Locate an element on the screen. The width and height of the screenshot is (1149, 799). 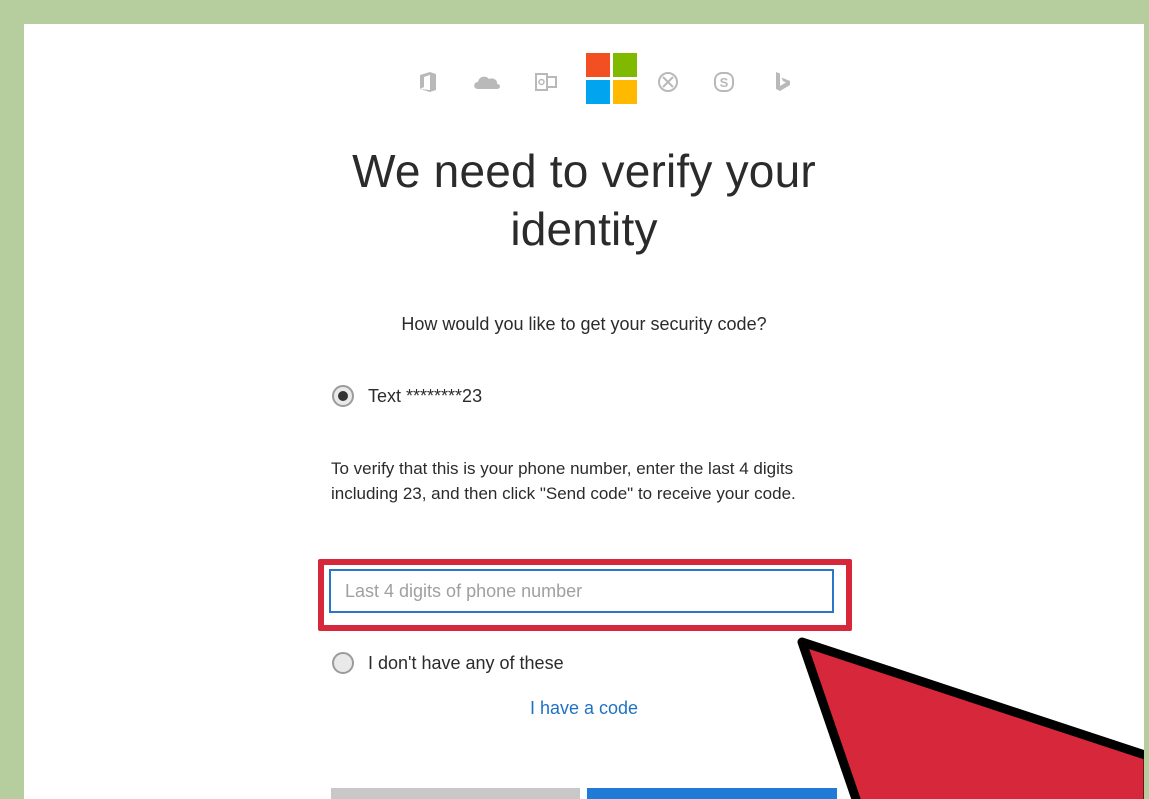
page-title: We need to verify your identity is located at coordinates (584, 200).